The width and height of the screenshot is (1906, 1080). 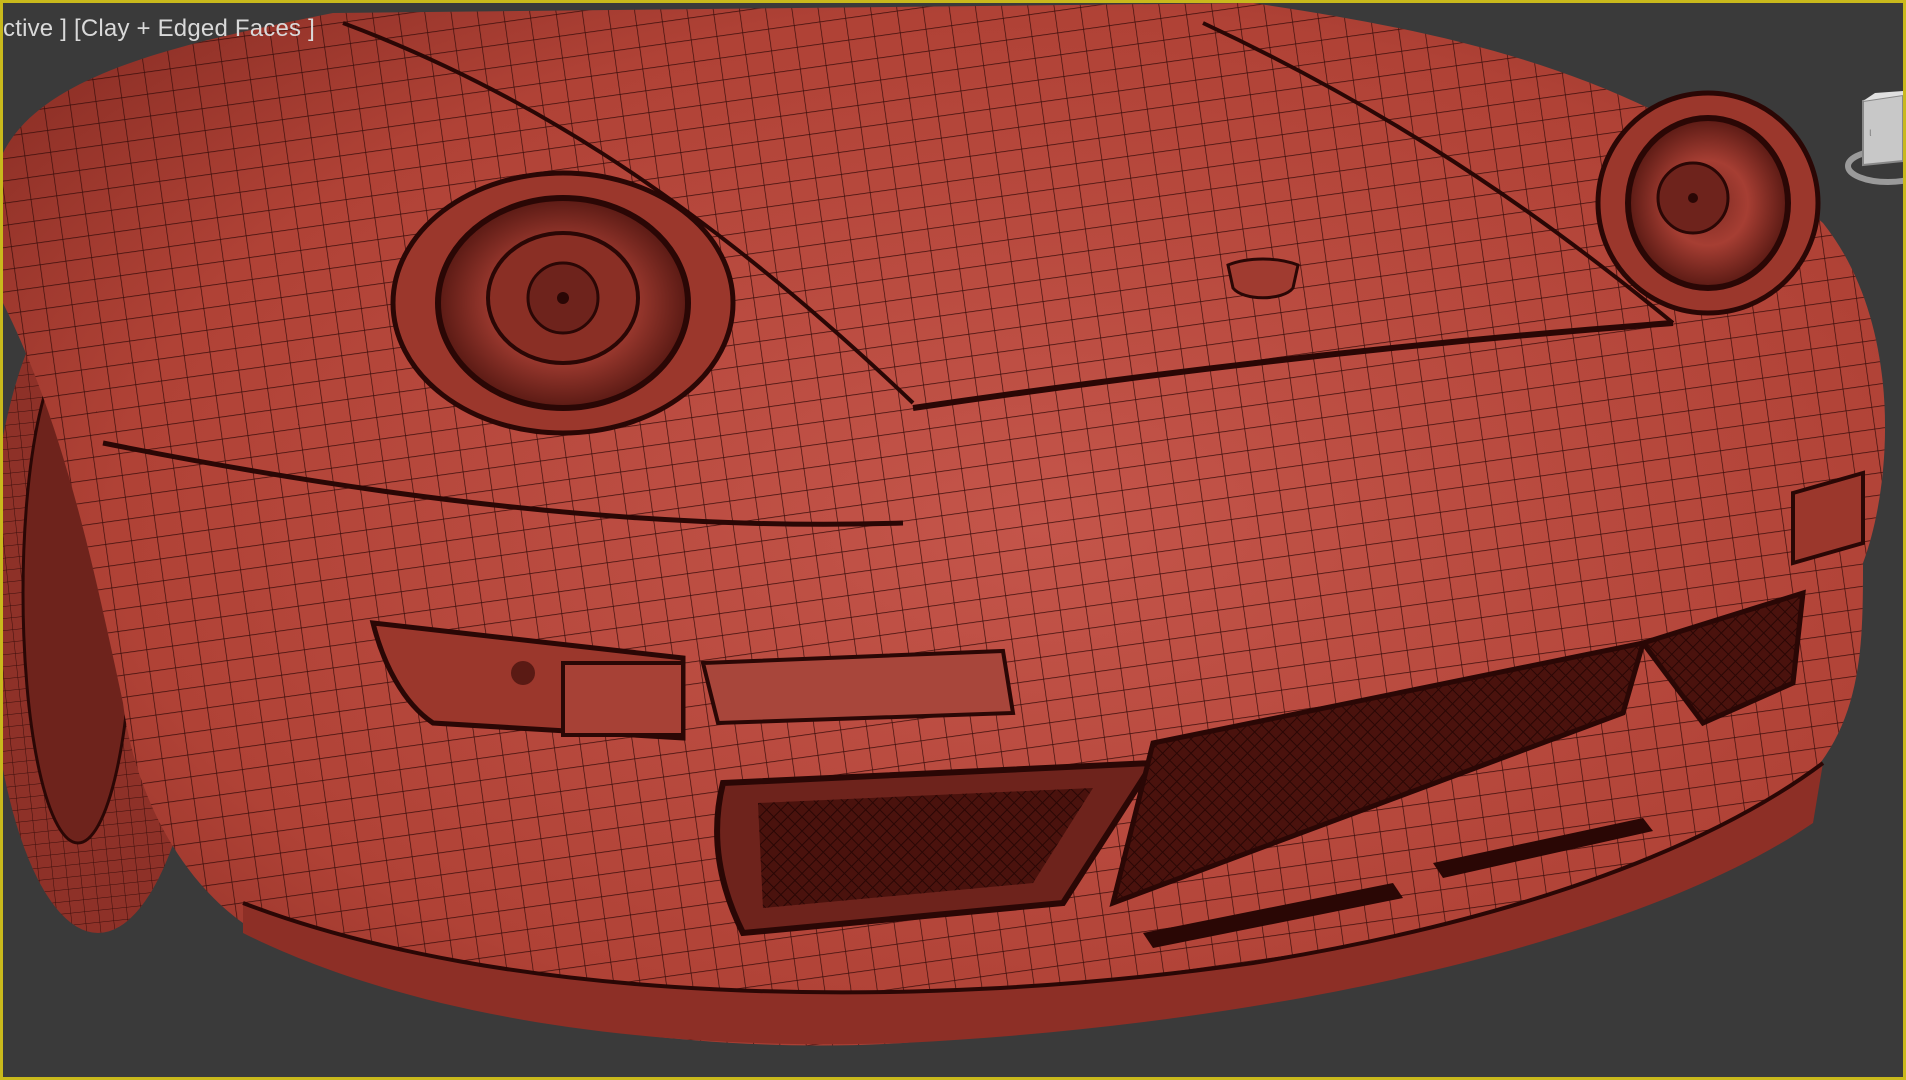 I want to click on viewcube-icon: ι, so click(x=1868, y=146).